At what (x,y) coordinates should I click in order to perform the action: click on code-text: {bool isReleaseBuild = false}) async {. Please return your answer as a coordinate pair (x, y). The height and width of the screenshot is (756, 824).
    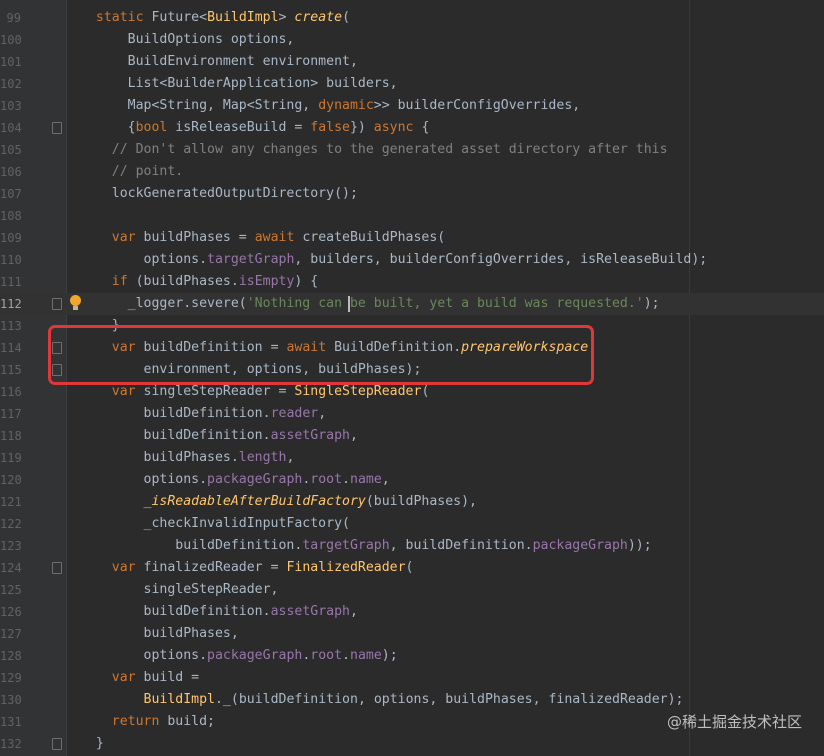
    Looking at the image, I should click on (254, 128).